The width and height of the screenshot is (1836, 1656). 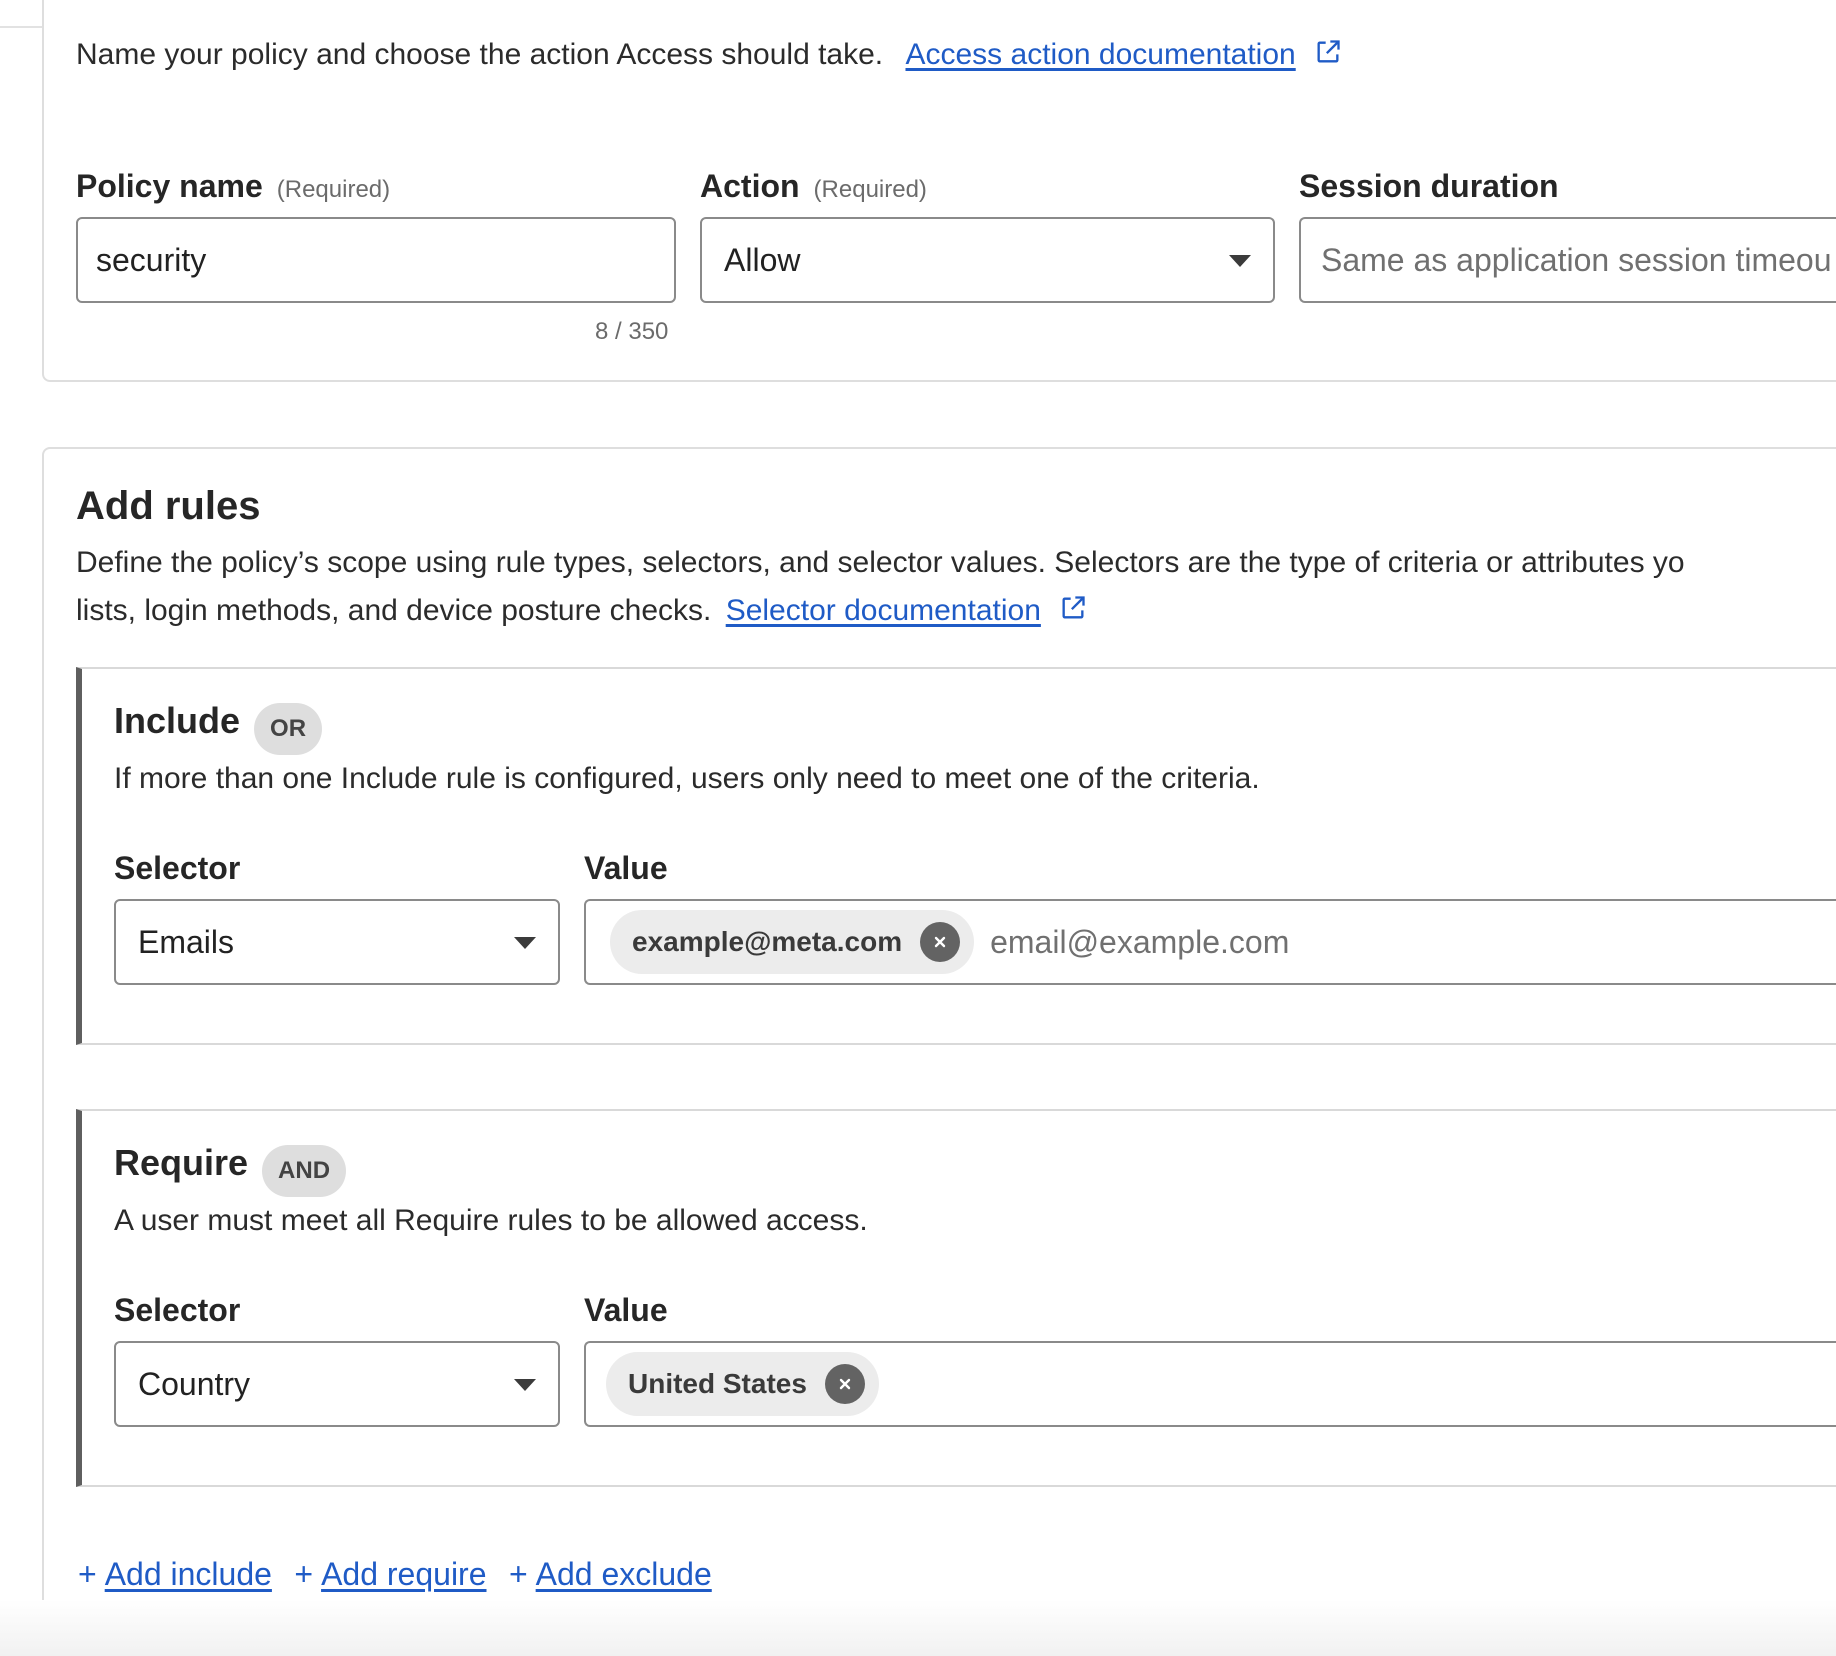 I want to click on include-value-input: example@meta.com email@example.com, so click(x=1210, y=942).